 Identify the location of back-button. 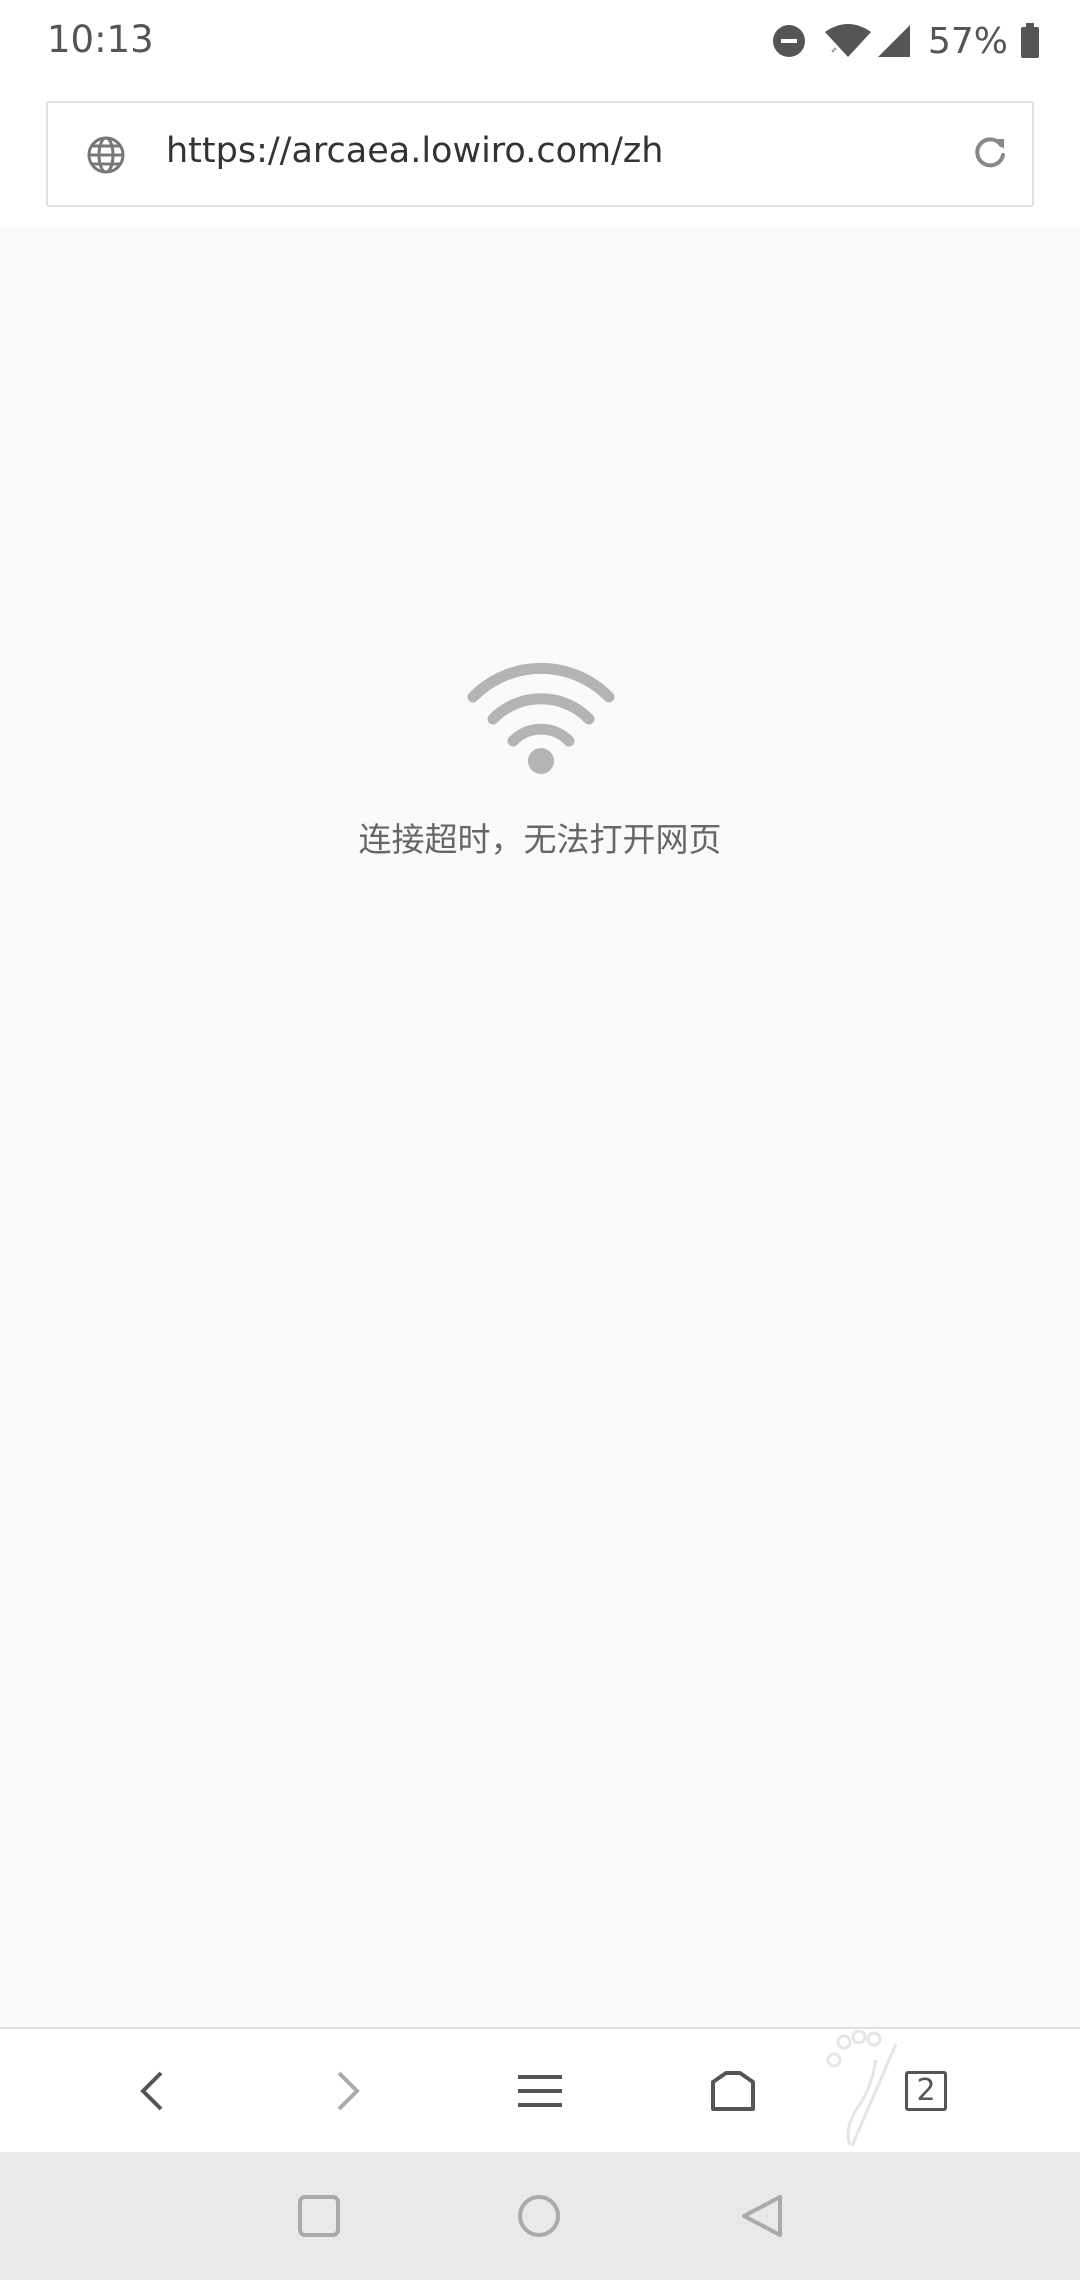
(152, 2091).